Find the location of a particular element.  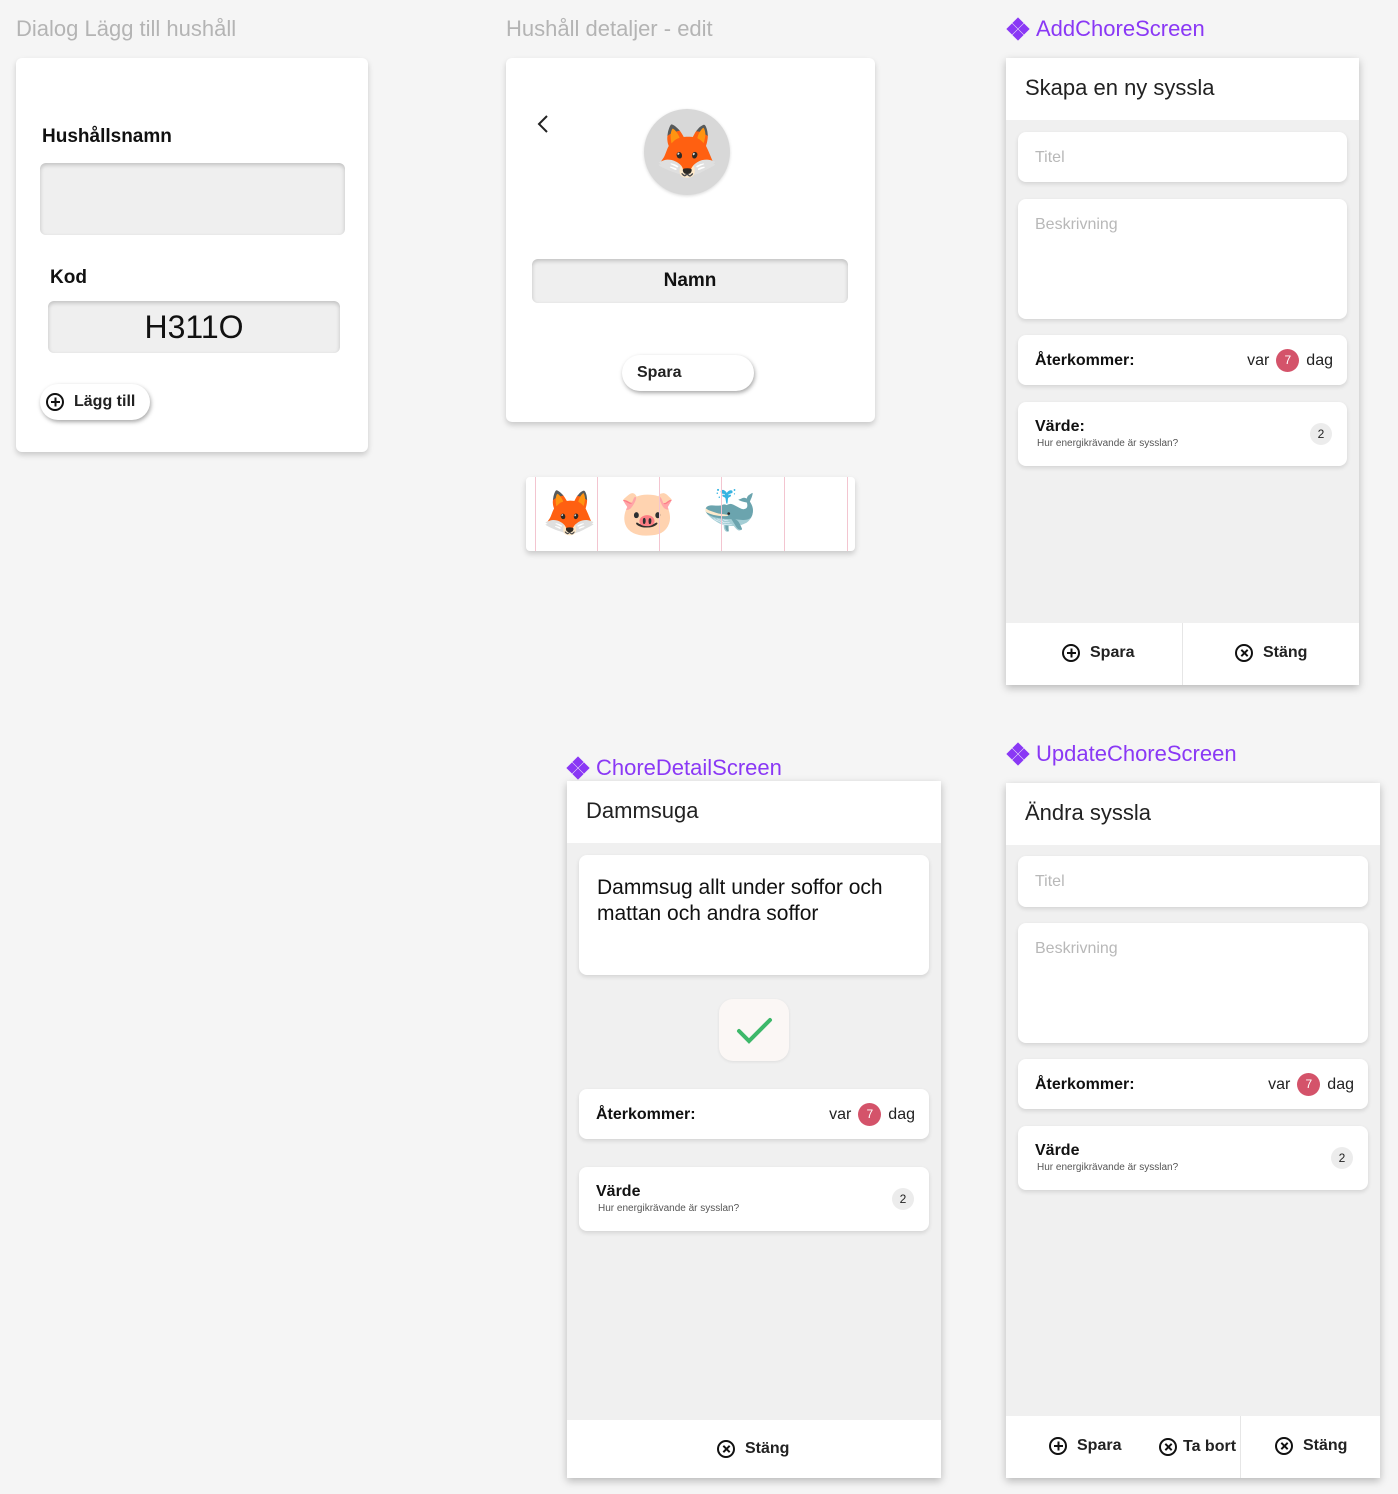

bottom-action-bar: Spara Stäng is located at coordinates (1182, 654).